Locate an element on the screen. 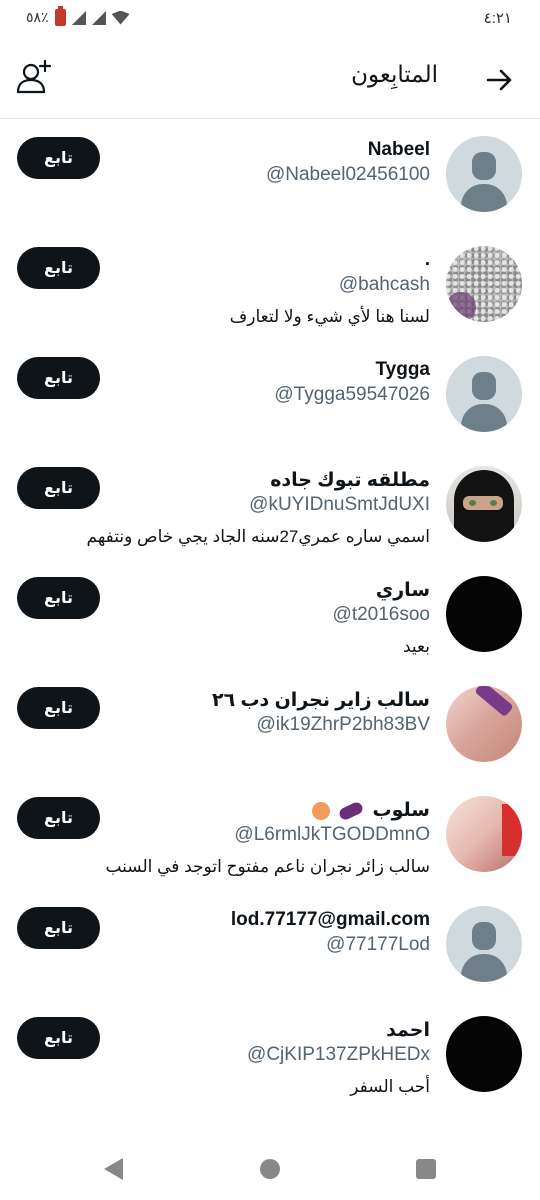 This screenshot has width=540, height=1200. user-name: سالب زاير نجران دب ٢٦ is located at coordinates (320, 700).